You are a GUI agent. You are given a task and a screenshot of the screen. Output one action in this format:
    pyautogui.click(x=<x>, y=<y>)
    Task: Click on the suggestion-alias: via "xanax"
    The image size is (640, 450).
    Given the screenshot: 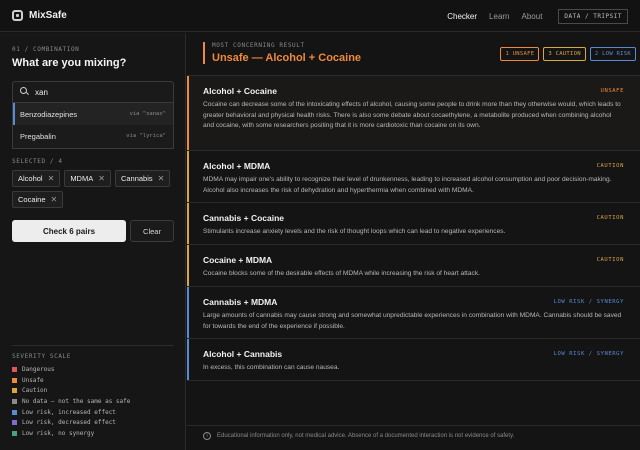 What is the action you would take?
    pyautogui.click(x=147, y=114)
    